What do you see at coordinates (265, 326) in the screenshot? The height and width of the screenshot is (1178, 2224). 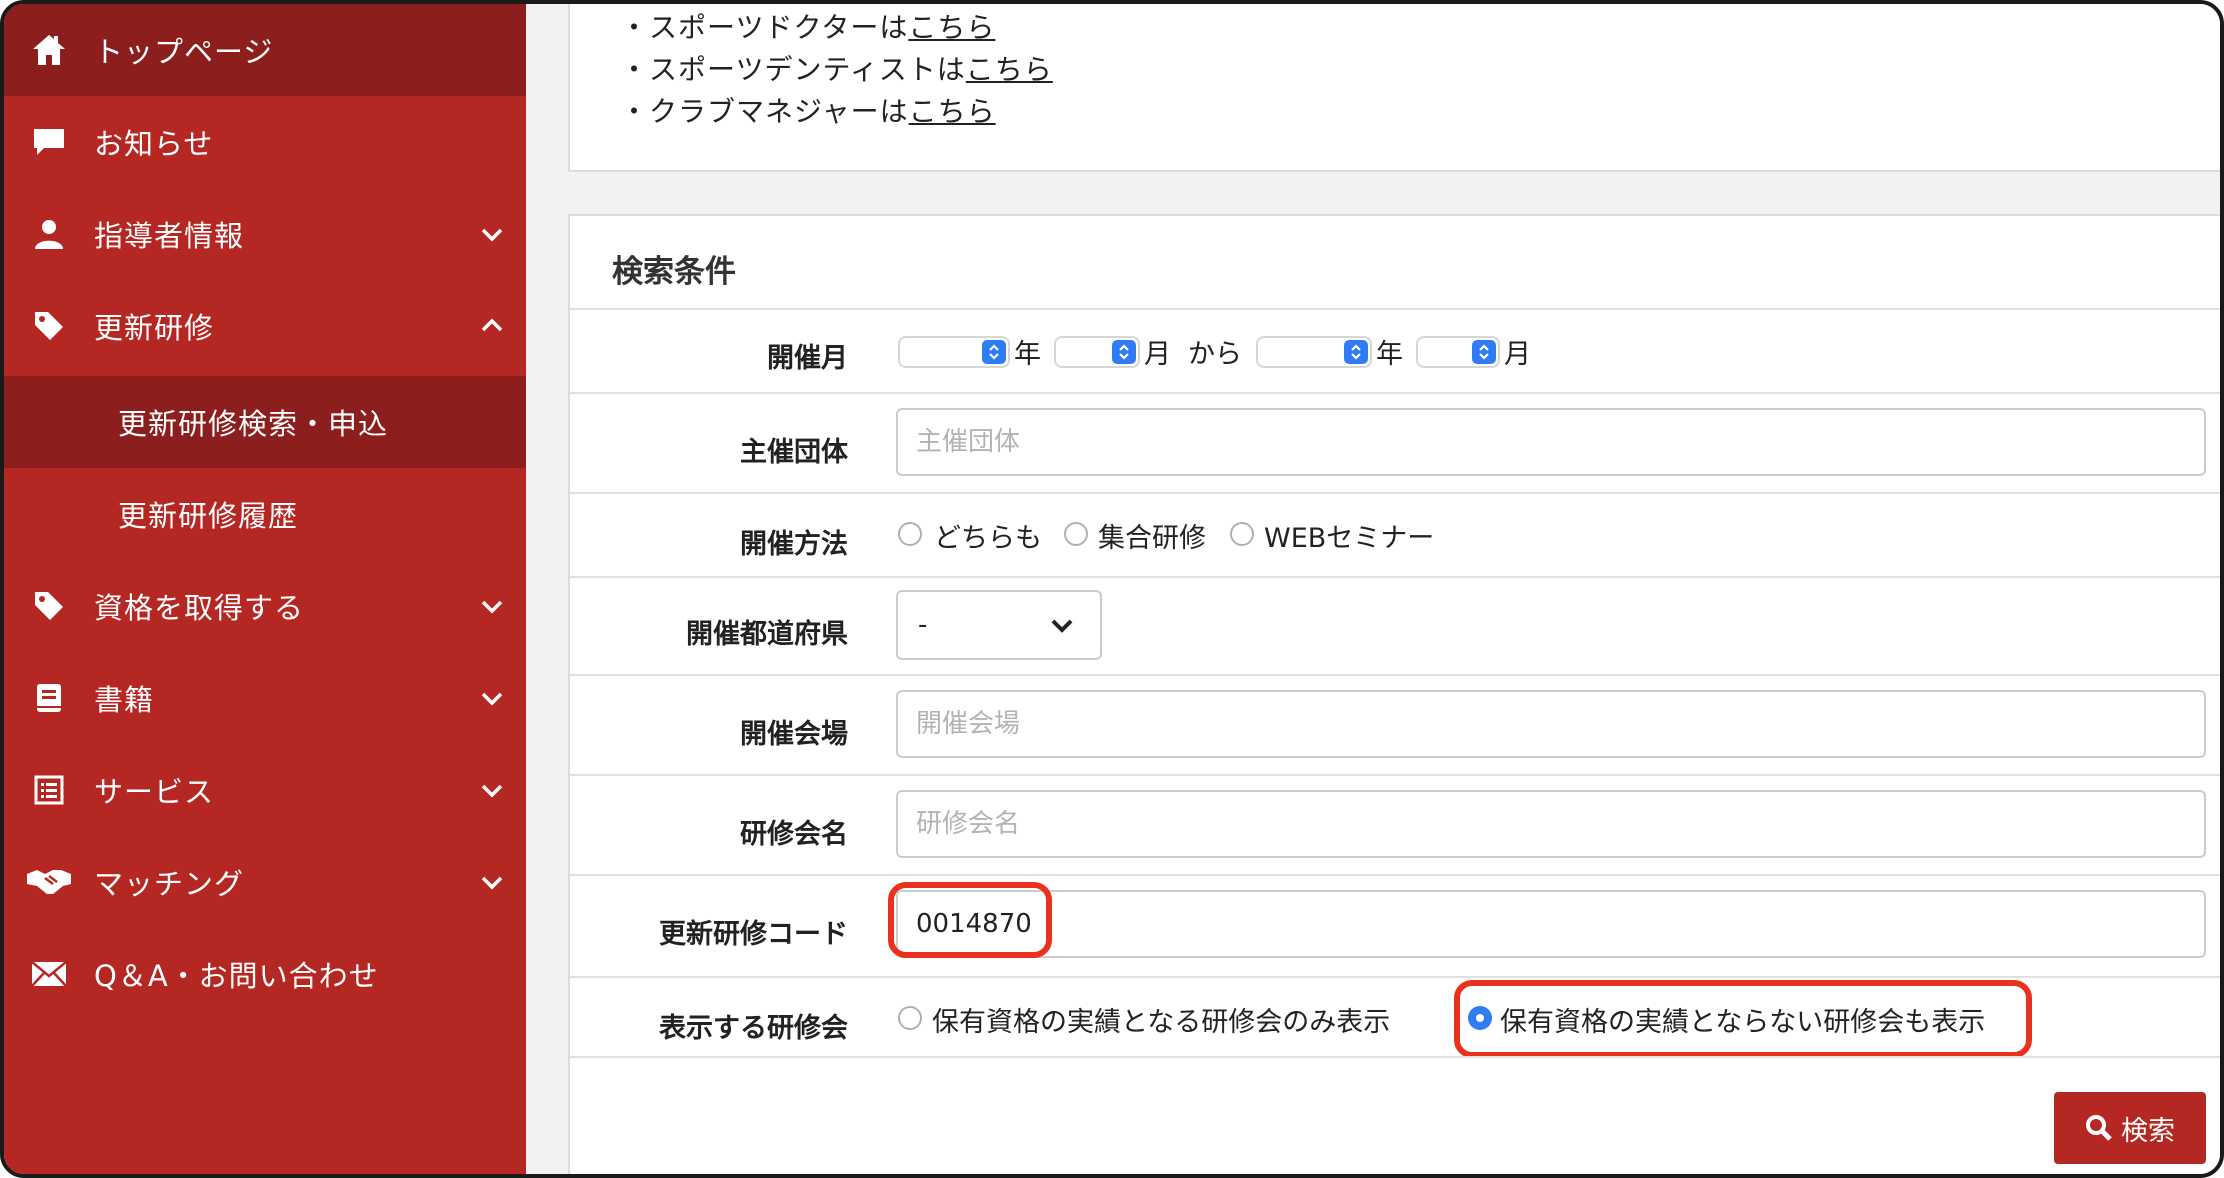 I see `sidebar-item-renewal-training: 更新研修` at bounding box center [265, 326].